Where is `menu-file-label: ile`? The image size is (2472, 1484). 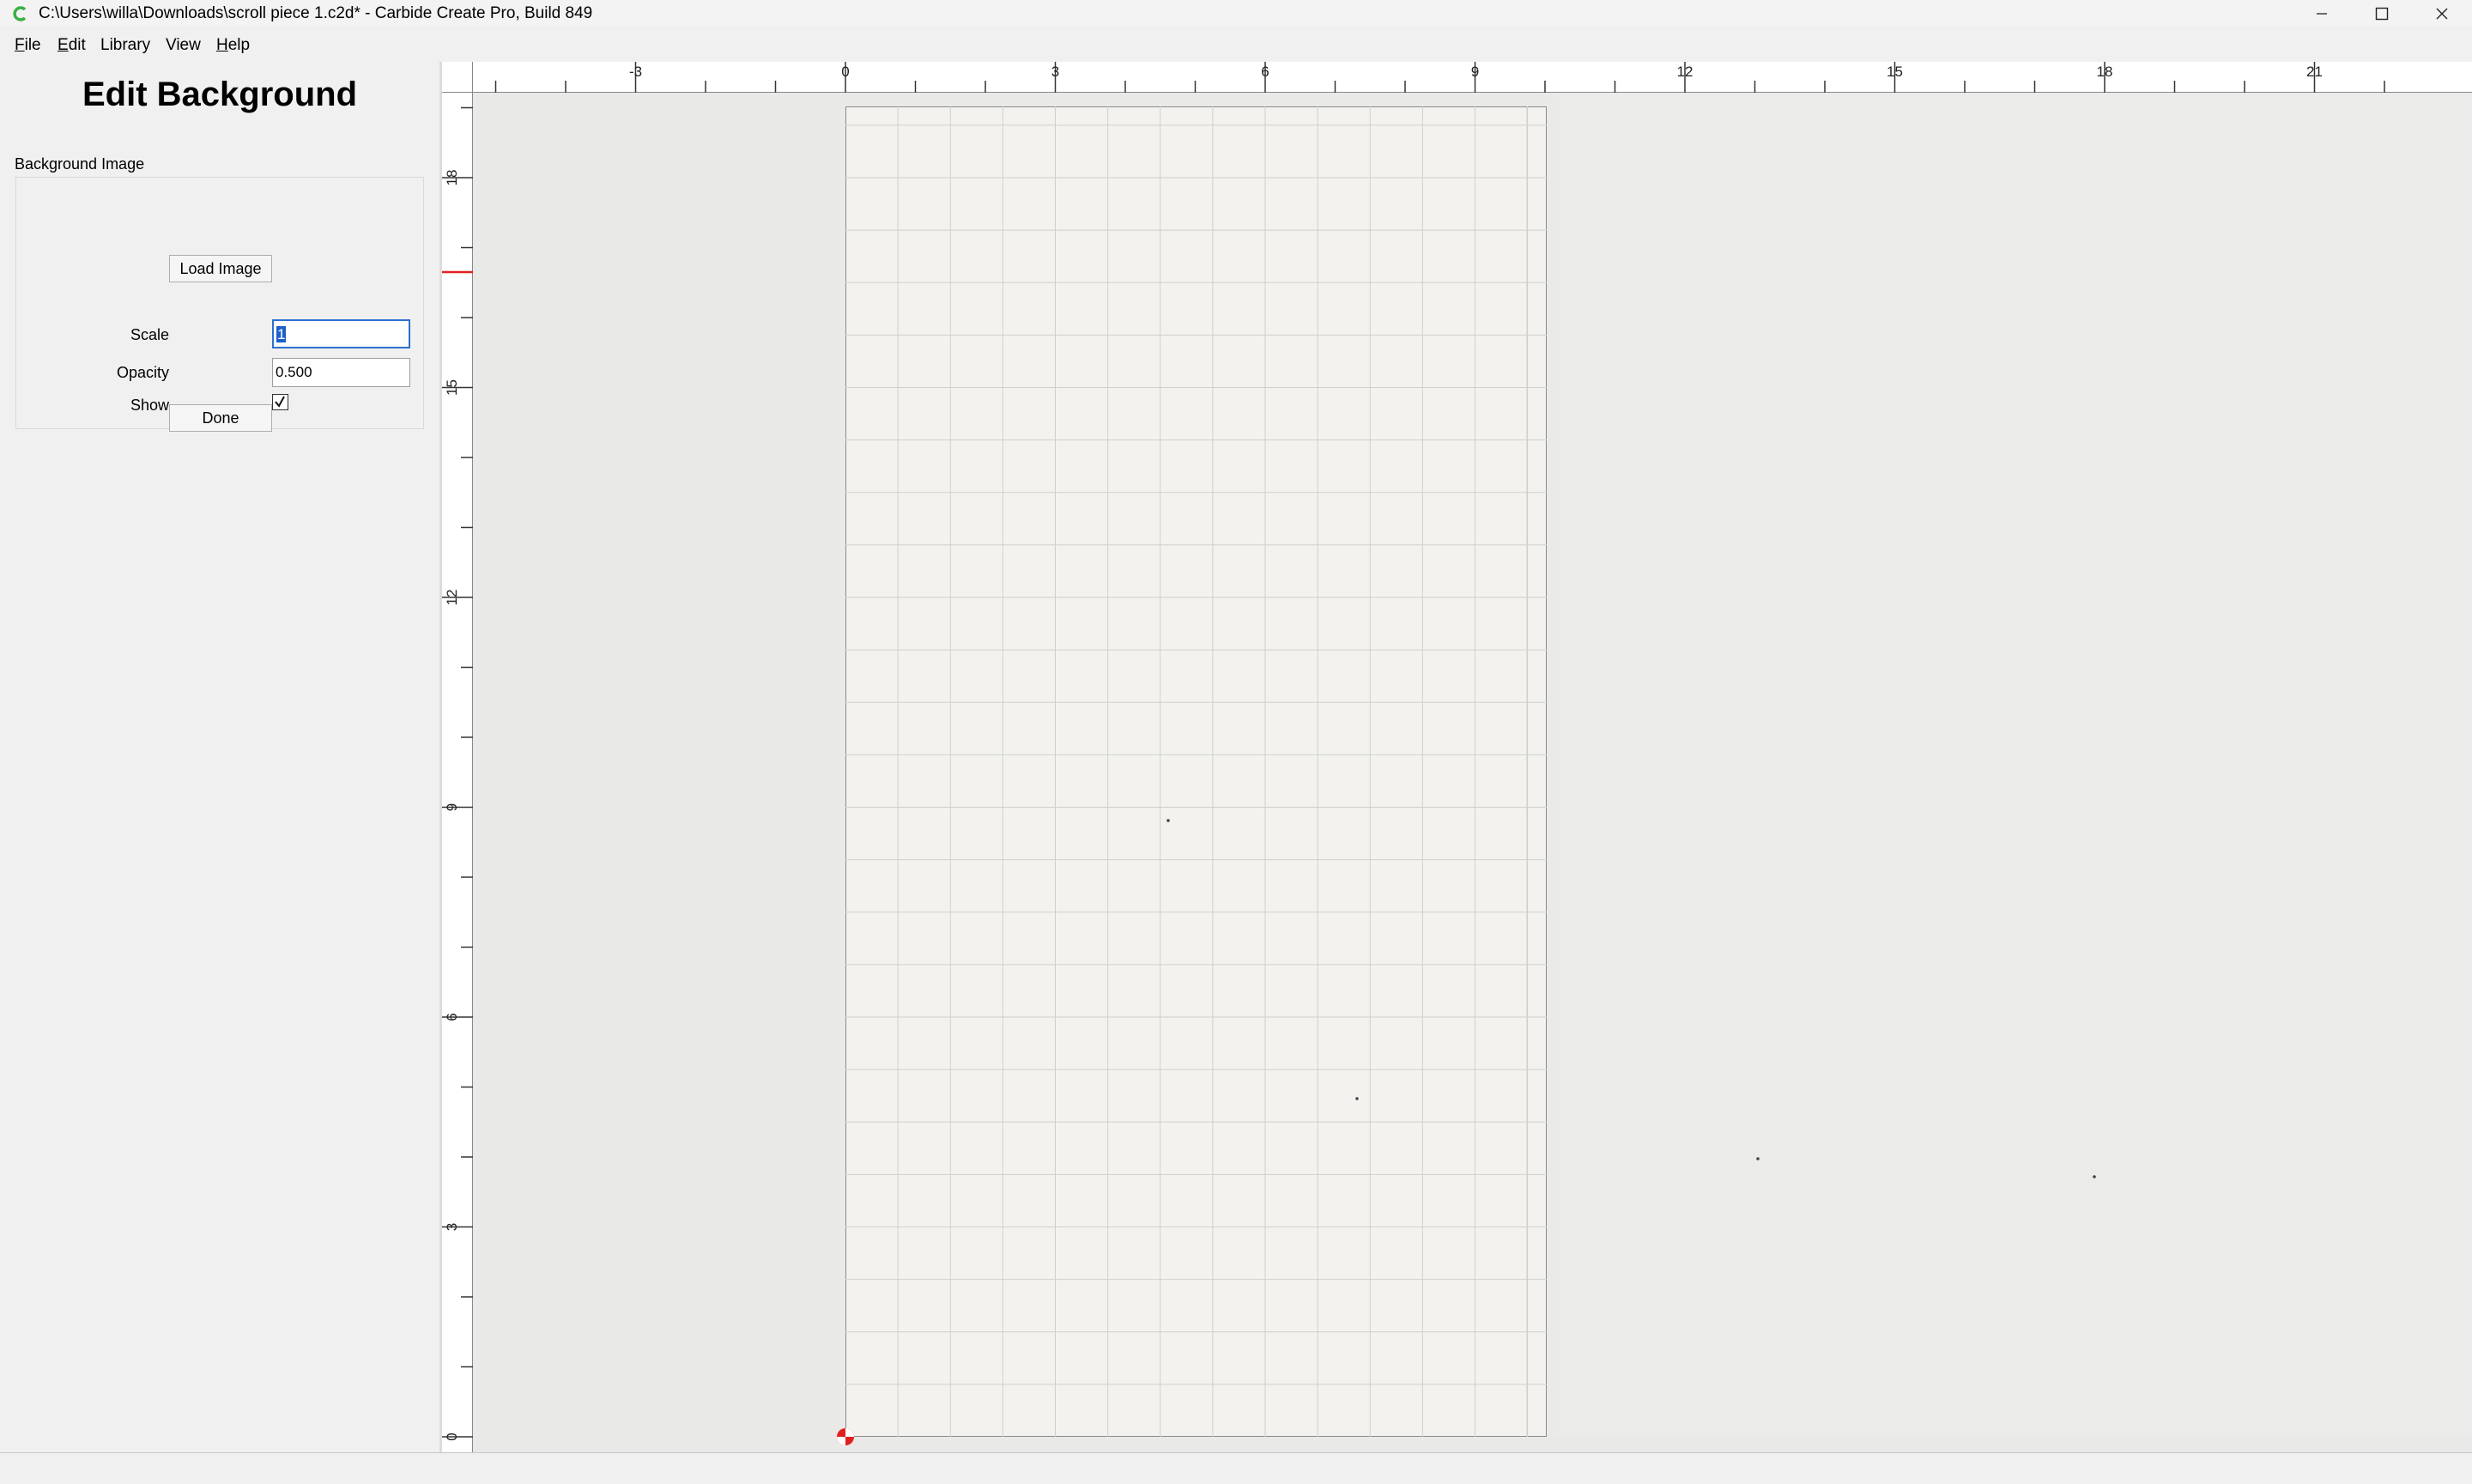
menu-file-label: ile is located at coordinates (32, 45).